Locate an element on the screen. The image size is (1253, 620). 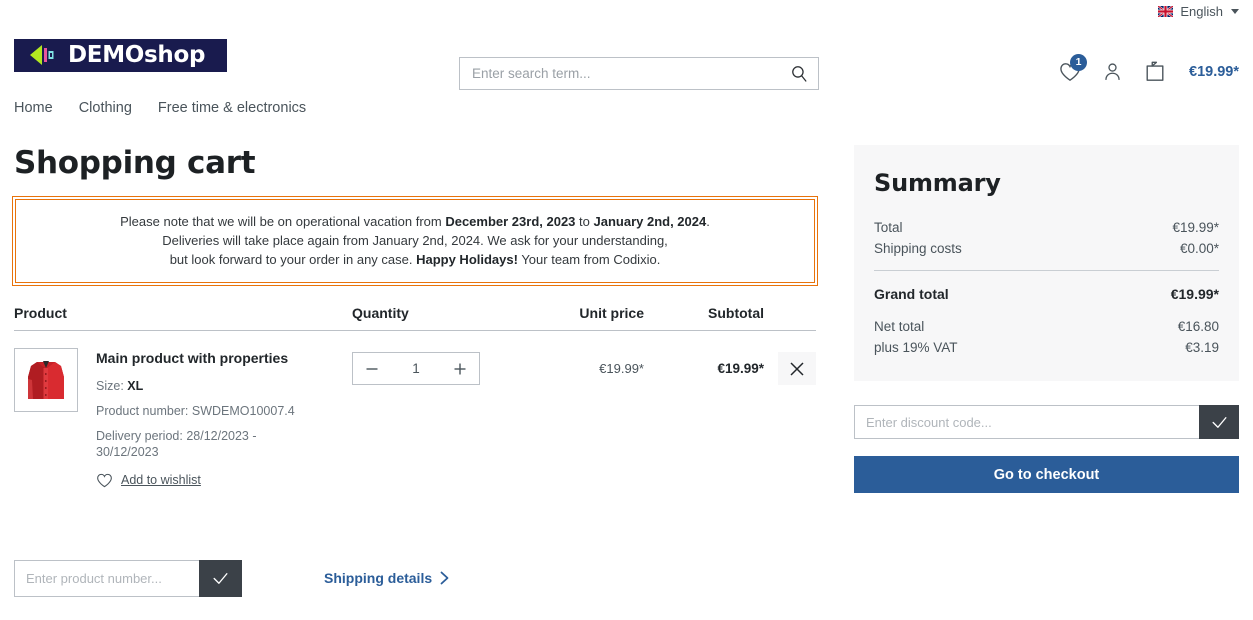
product-number-submit-button is located at coordinates (220, 578).